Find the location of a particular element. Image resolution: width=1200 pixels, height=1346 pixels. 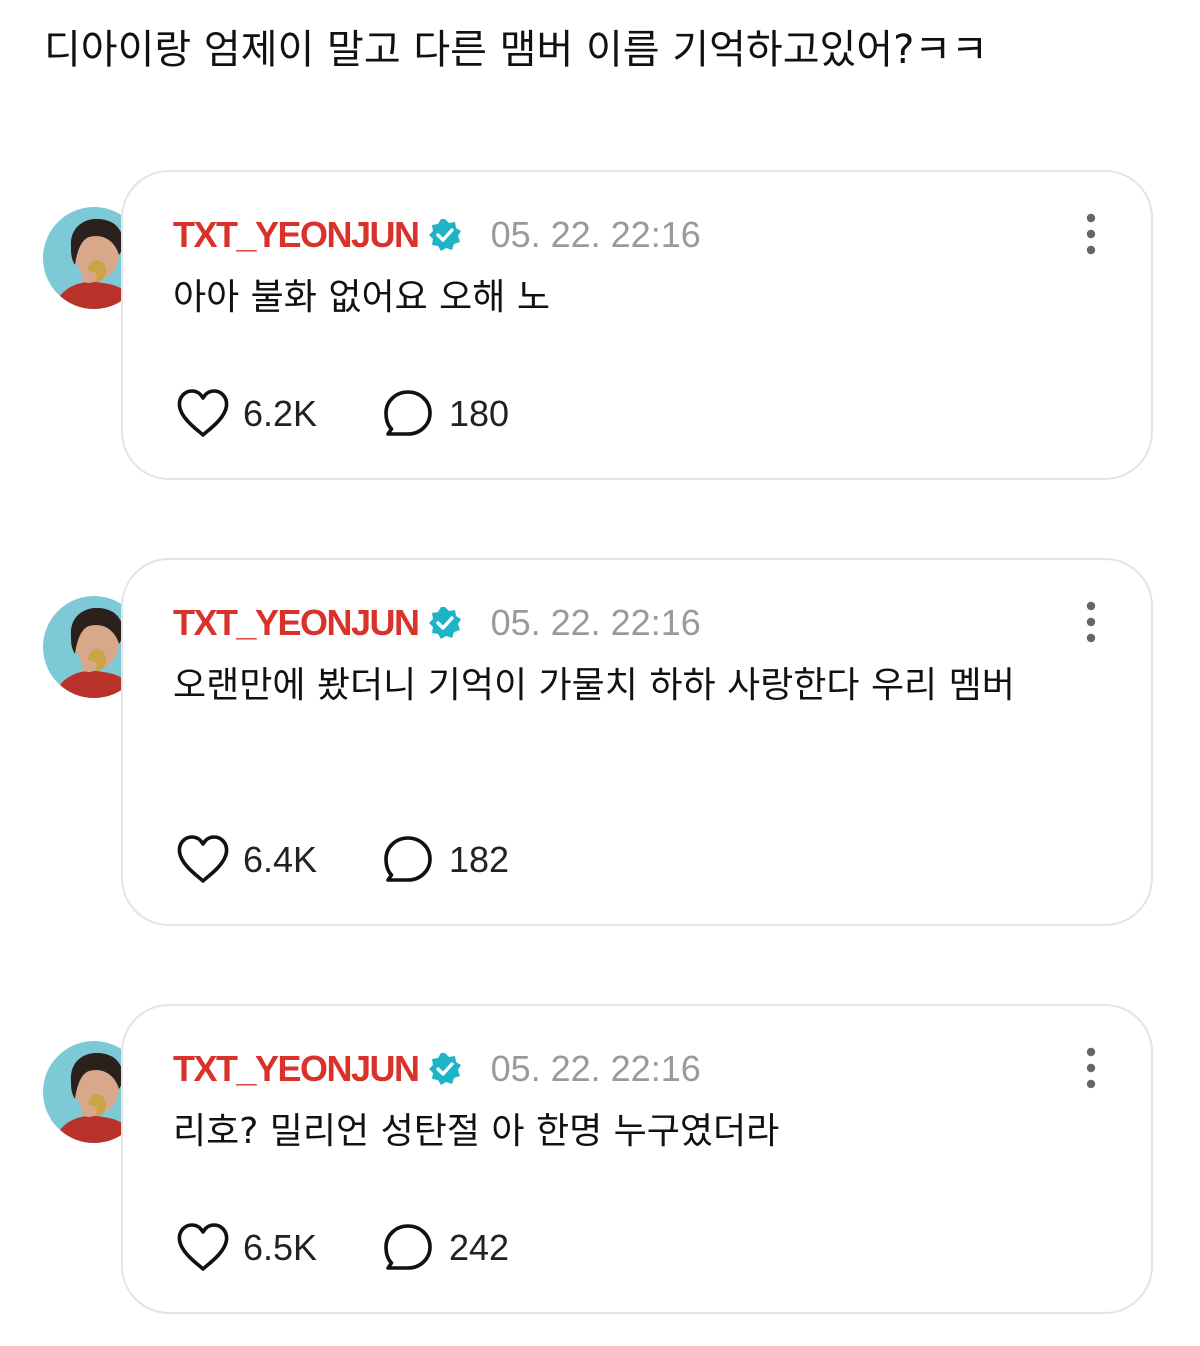

reply-count: 182 is located at coordinates (479, 859).